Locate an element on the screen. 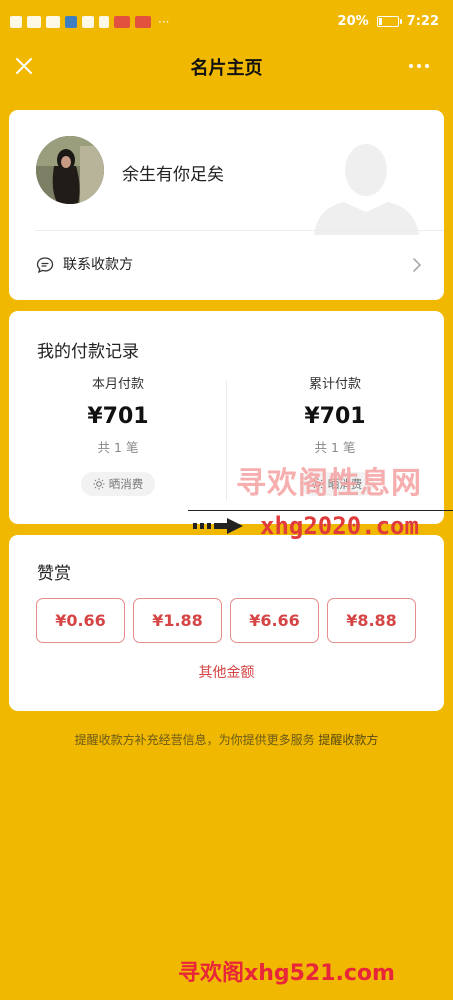 The image size is (453, 1000). page-title: 名片主页 is located at coordinates (226, 68).